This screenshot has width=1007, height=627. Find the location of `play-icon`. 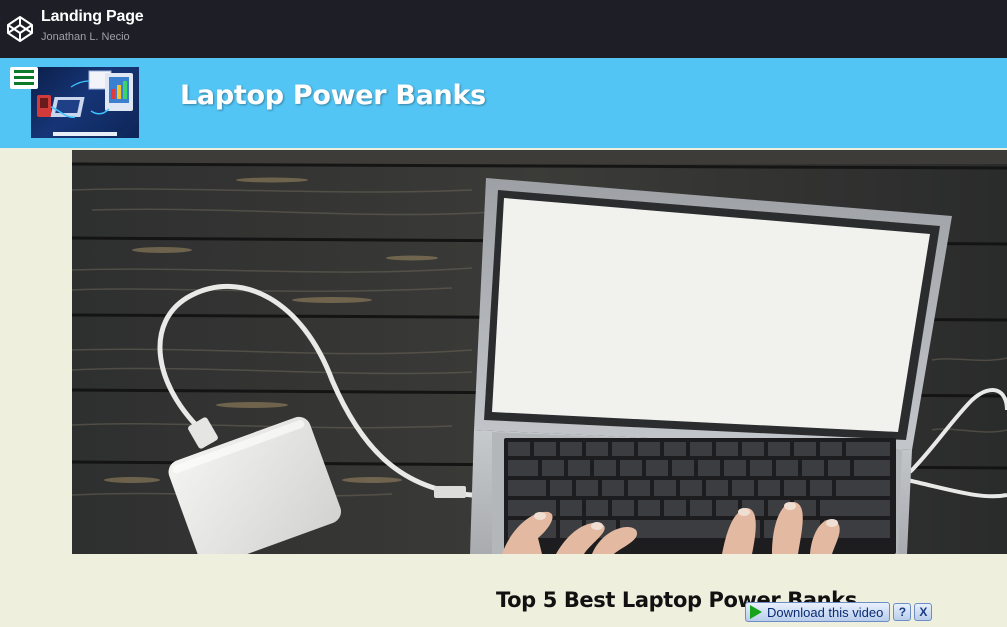

play-icon is located at coordinates (756, 612).